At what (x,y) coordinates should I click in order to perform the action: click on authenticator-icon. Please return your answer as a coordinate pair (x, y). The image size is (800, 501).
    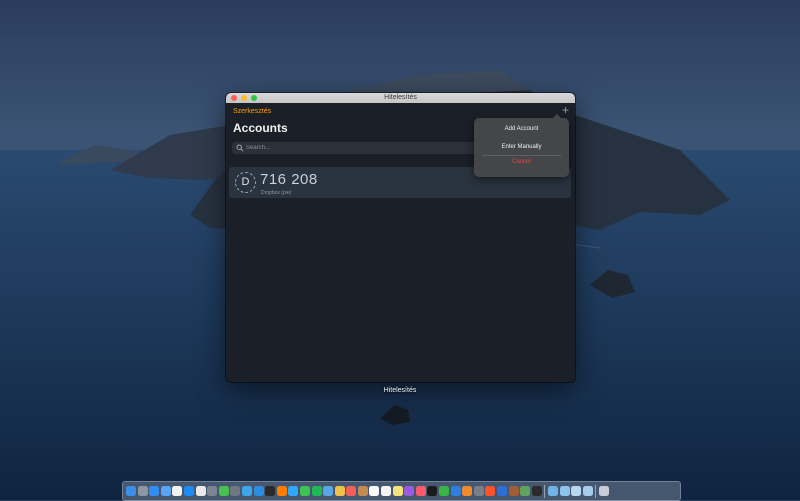
    Looking at the image, I should click on (502, 491).